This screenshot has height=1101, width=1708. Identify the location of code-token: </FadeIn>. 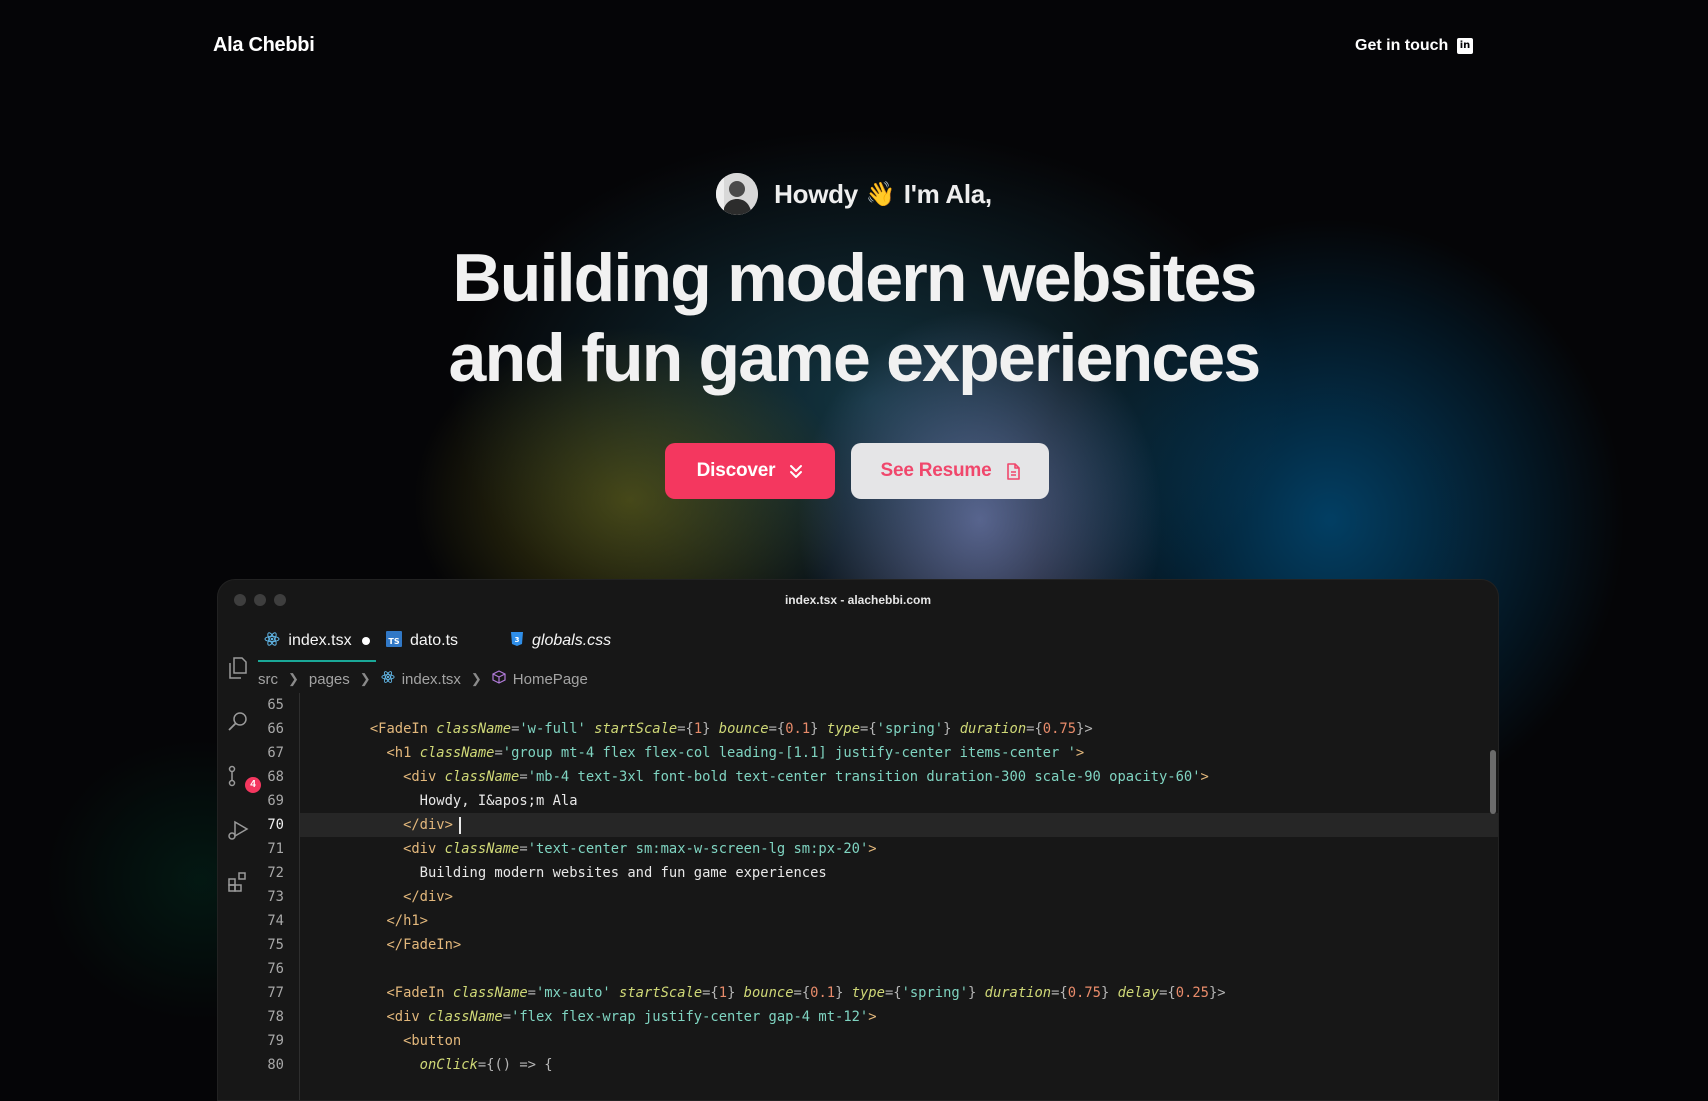
(391, 945).